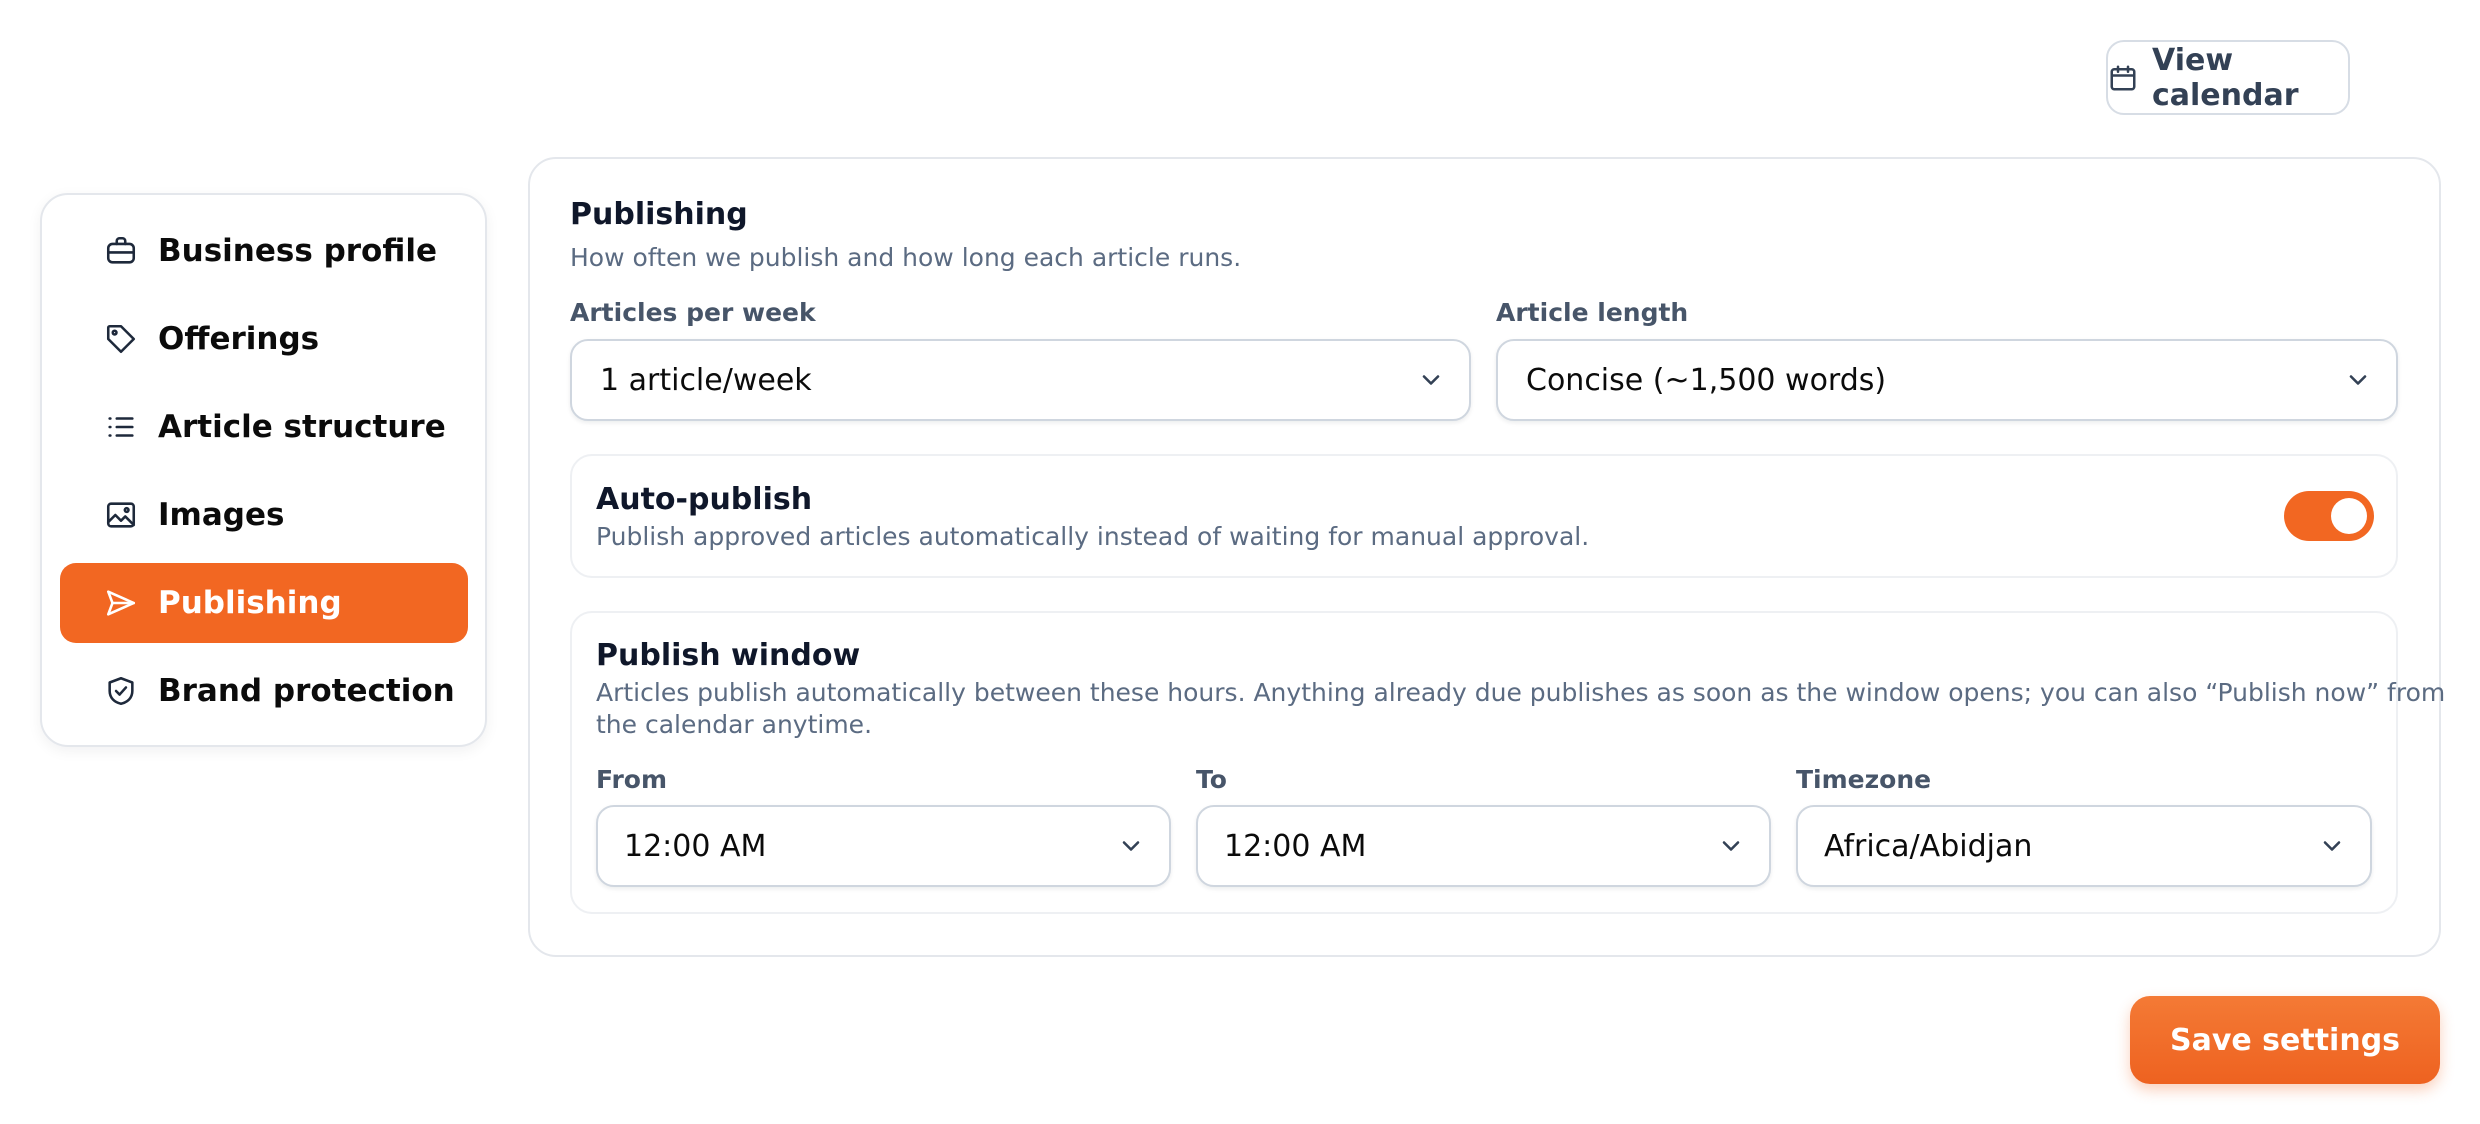 The height and width of the screenshot is (1124, 2480). What do you see at coordinates (239, 339) in the screenshot?
I see `sidebar-item-label: Offerings` at bounding box center [239, 339].